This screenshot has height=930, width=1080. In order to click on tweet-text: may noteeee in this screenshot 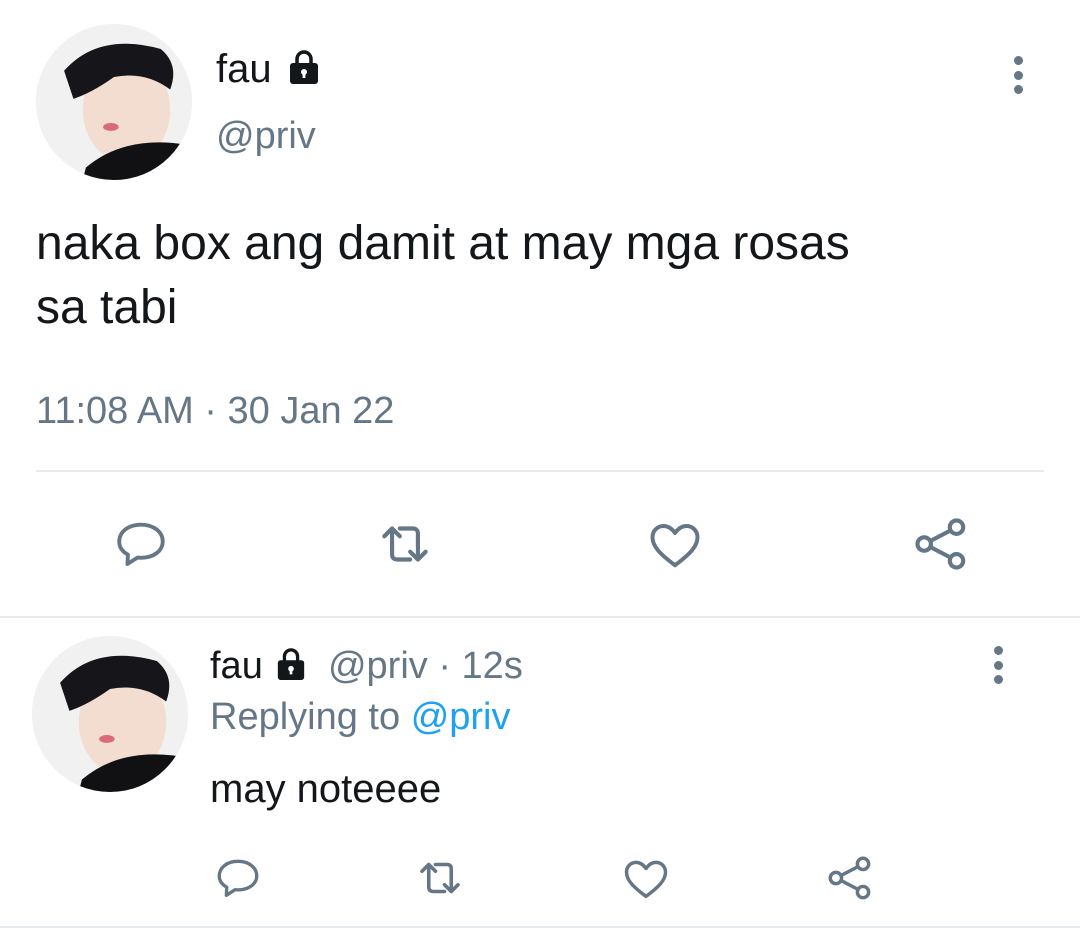, I will do `click(326, 789)`.